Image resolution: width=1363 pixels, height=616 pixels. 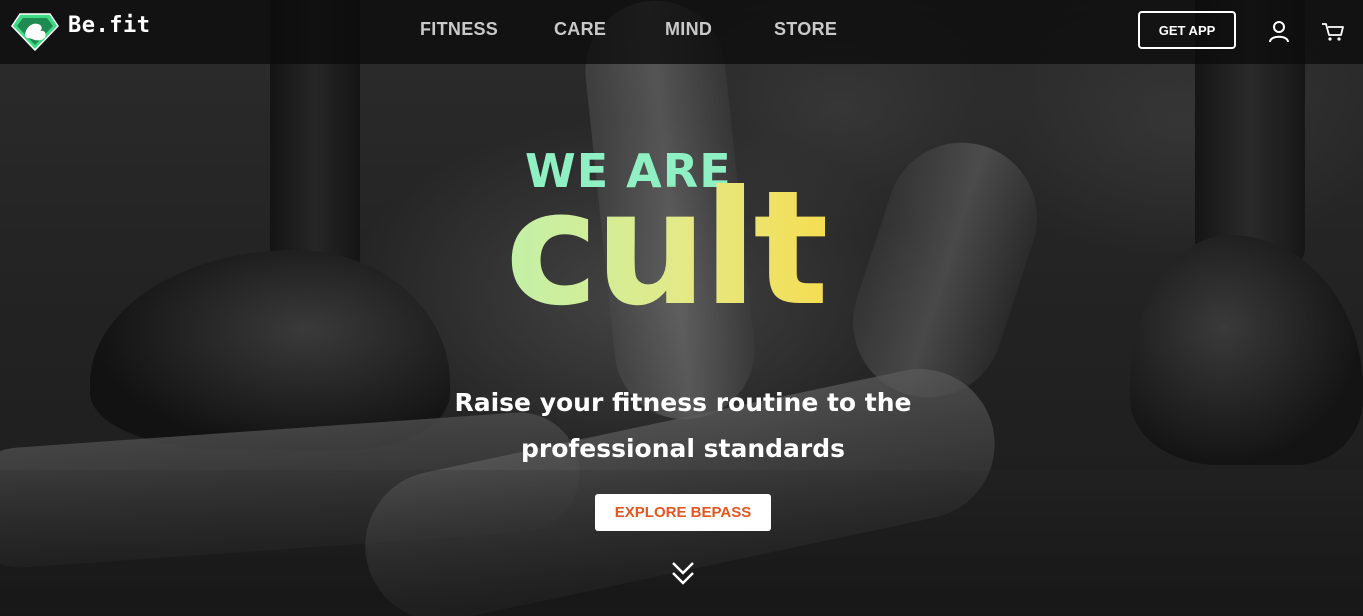 I want to click on double-chevron-down-icon, so click(x=683, y=574).